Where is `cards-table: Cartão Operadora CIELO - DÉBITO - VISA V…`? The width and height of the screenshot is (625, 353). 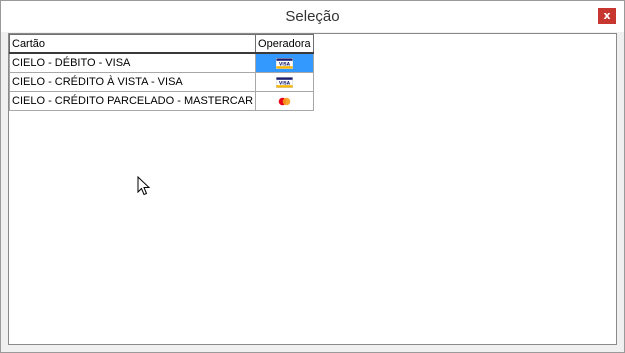 cards-table: Cartão Operadora CIELO - DÉBITO - VISA V… is located at coordinates (161, 72).